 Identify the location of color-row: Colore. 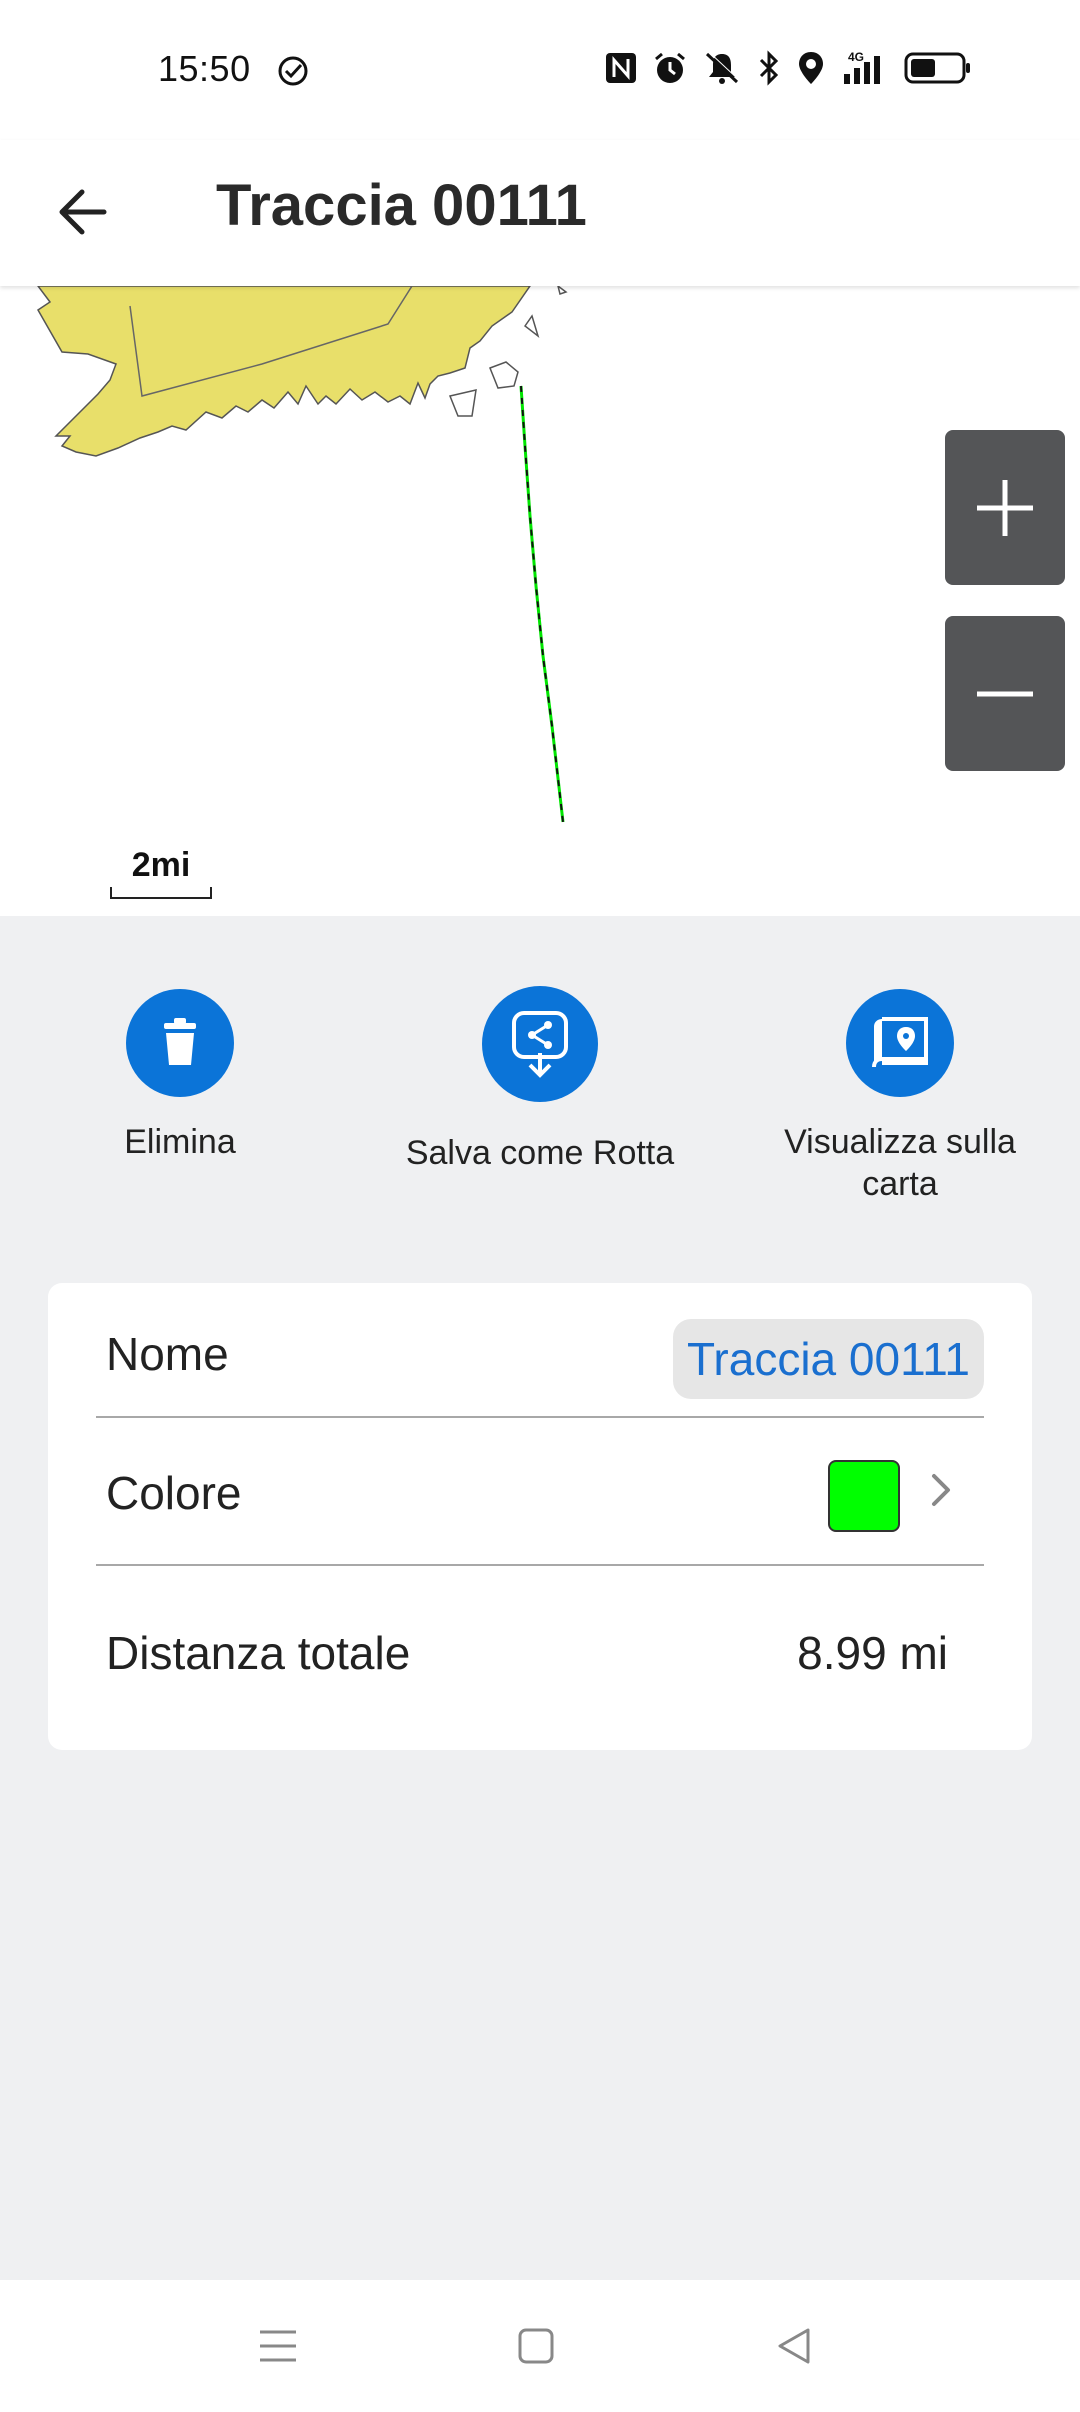
(540, 1492).